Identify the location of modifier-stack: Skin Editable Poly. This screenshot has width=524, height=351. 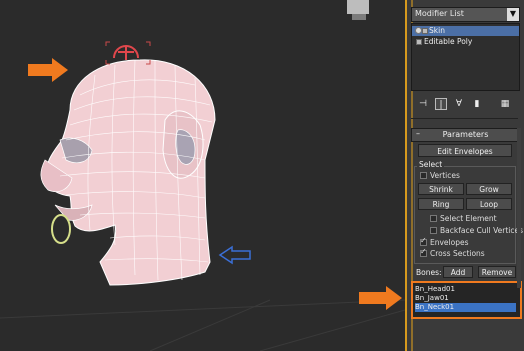
(465, 57).